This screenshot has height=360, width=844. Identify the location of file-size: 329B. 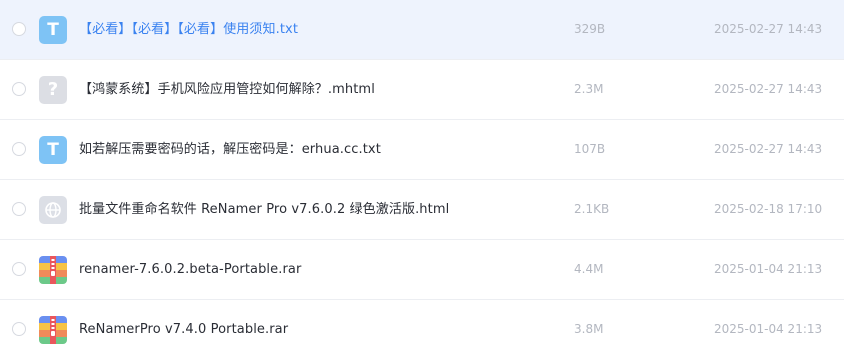
(590, 29).